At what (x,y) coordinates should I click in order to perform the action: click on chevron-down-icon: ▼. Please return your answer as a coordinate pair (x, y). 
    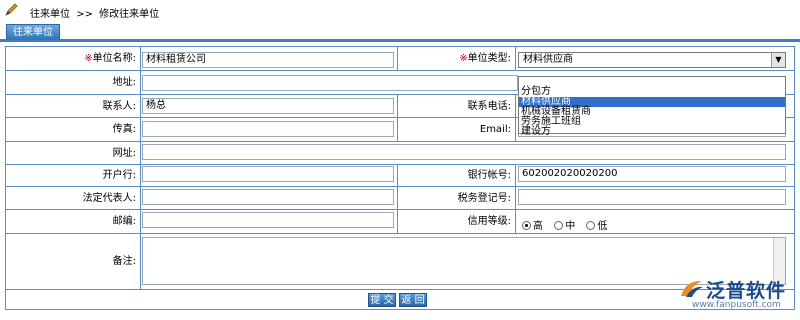
    Looking at the image, I should click on (778, 60).